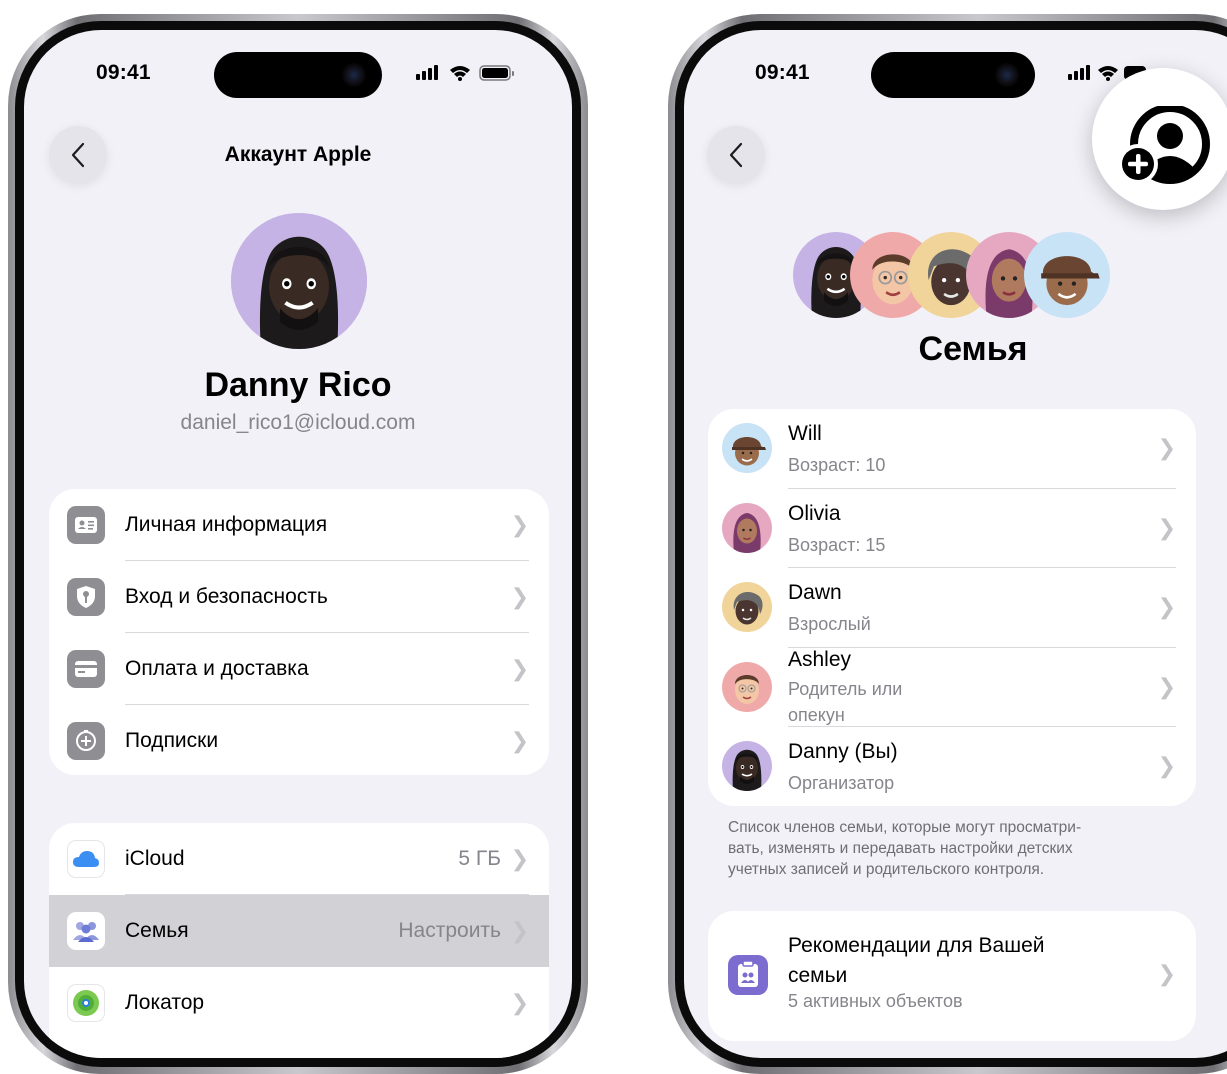  I want to click on member-row-olivia: Olivia Возраст: 15 ❯, so click(952, 528).